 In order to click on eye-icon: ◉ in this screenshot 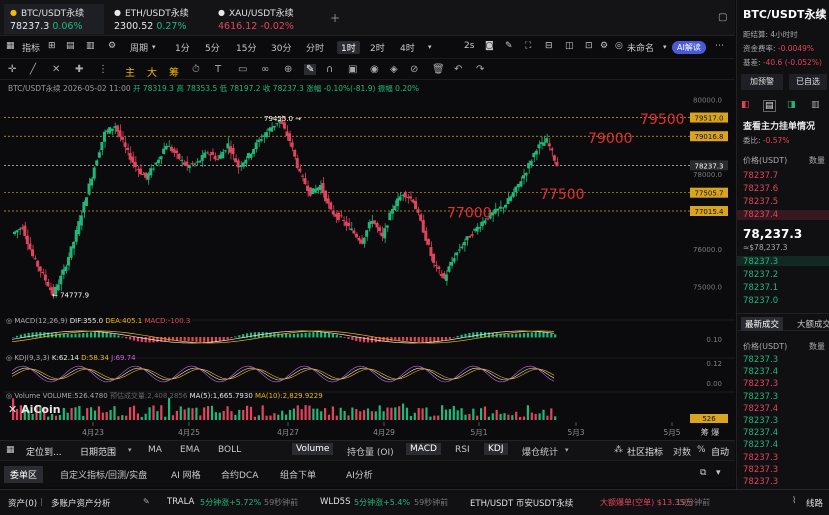, I will do `click(374, 69)`.